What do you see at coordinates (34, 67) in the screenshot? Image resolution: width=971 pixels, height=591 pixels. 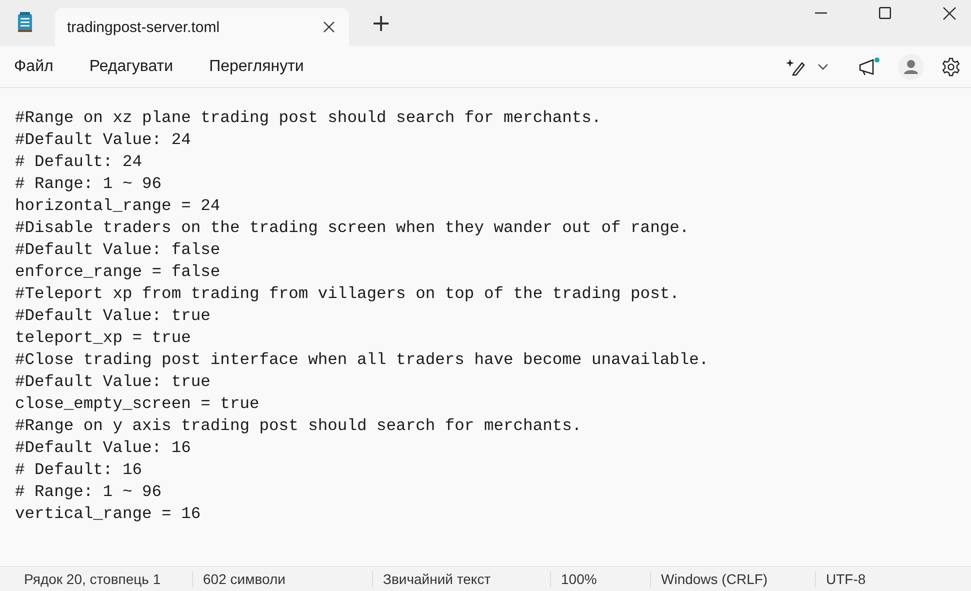 I see `menu-item: Файл` at bounding box center [34, 67].